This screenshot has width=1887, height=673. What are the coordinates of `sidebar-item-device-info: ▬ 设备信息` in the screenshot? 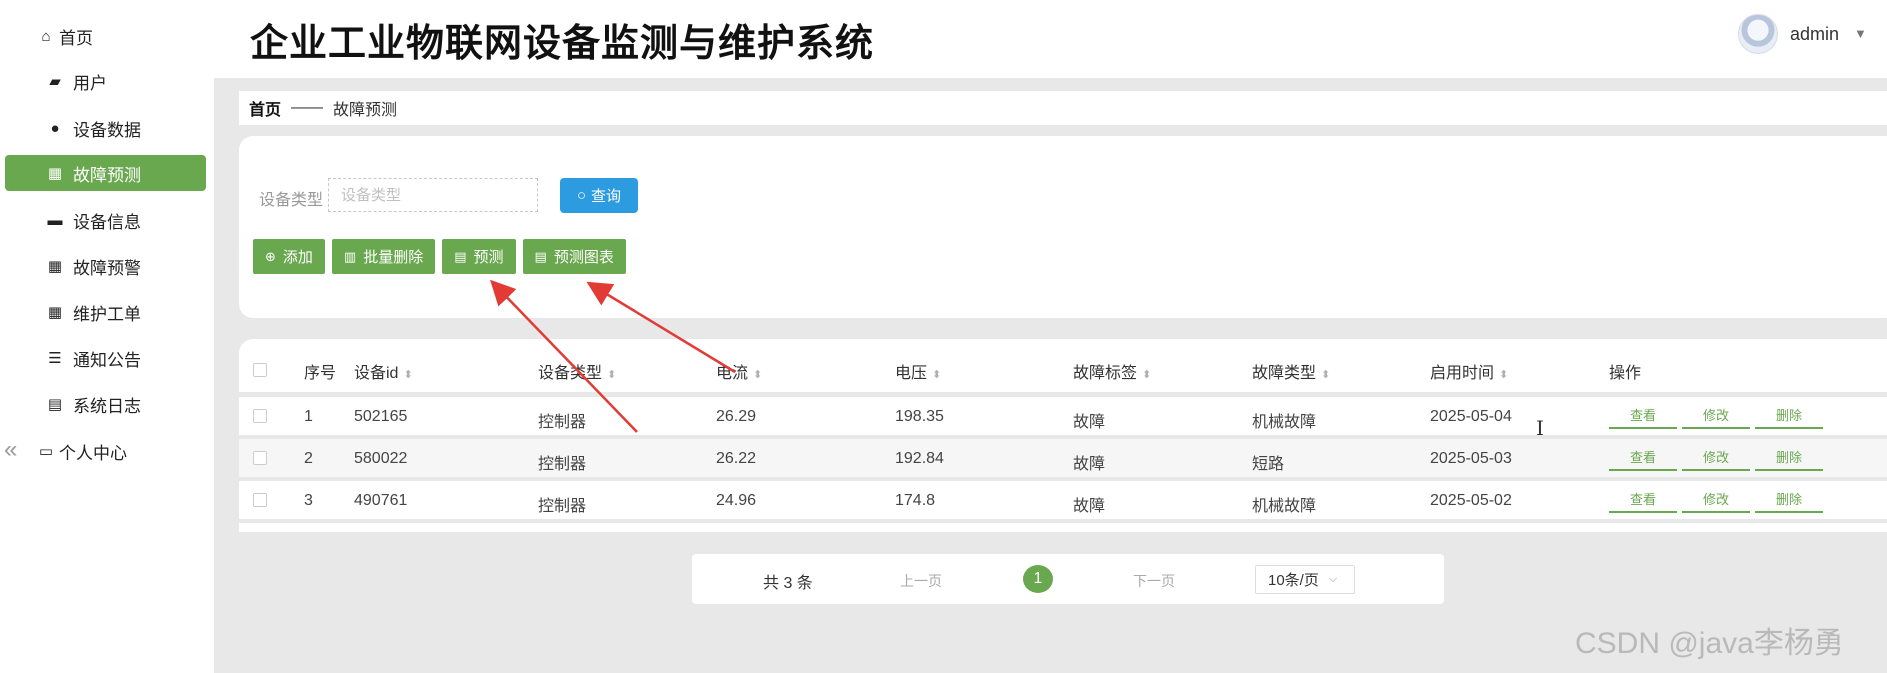 It's located at (105, 220).